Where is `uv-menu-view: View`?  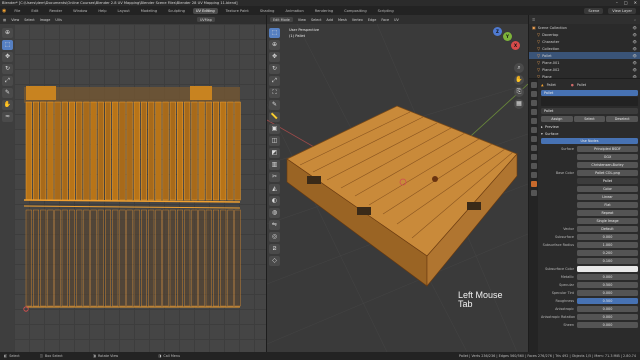 uv-menu-view: View is located at coordinates (15, 20).